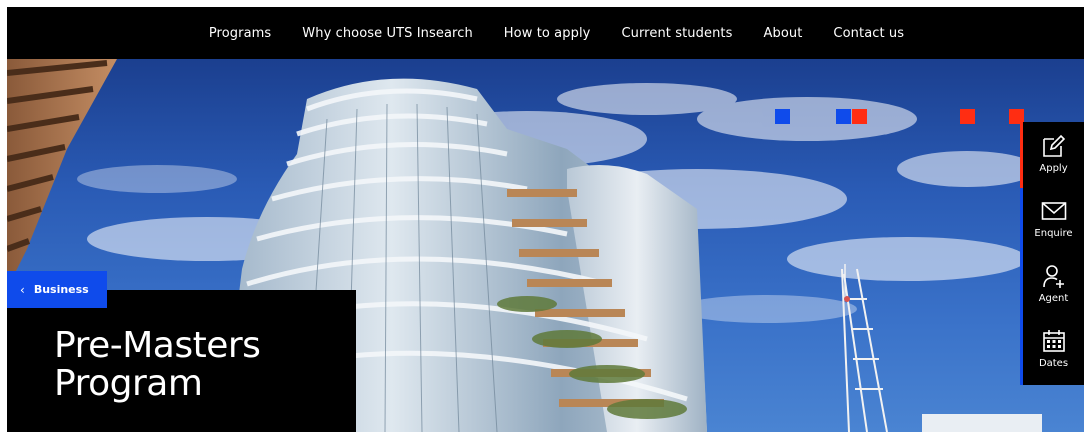 This screenshot has height=432, width=1084. I want to click on sidebar-item-dates: Dates, so click(1053, 349).